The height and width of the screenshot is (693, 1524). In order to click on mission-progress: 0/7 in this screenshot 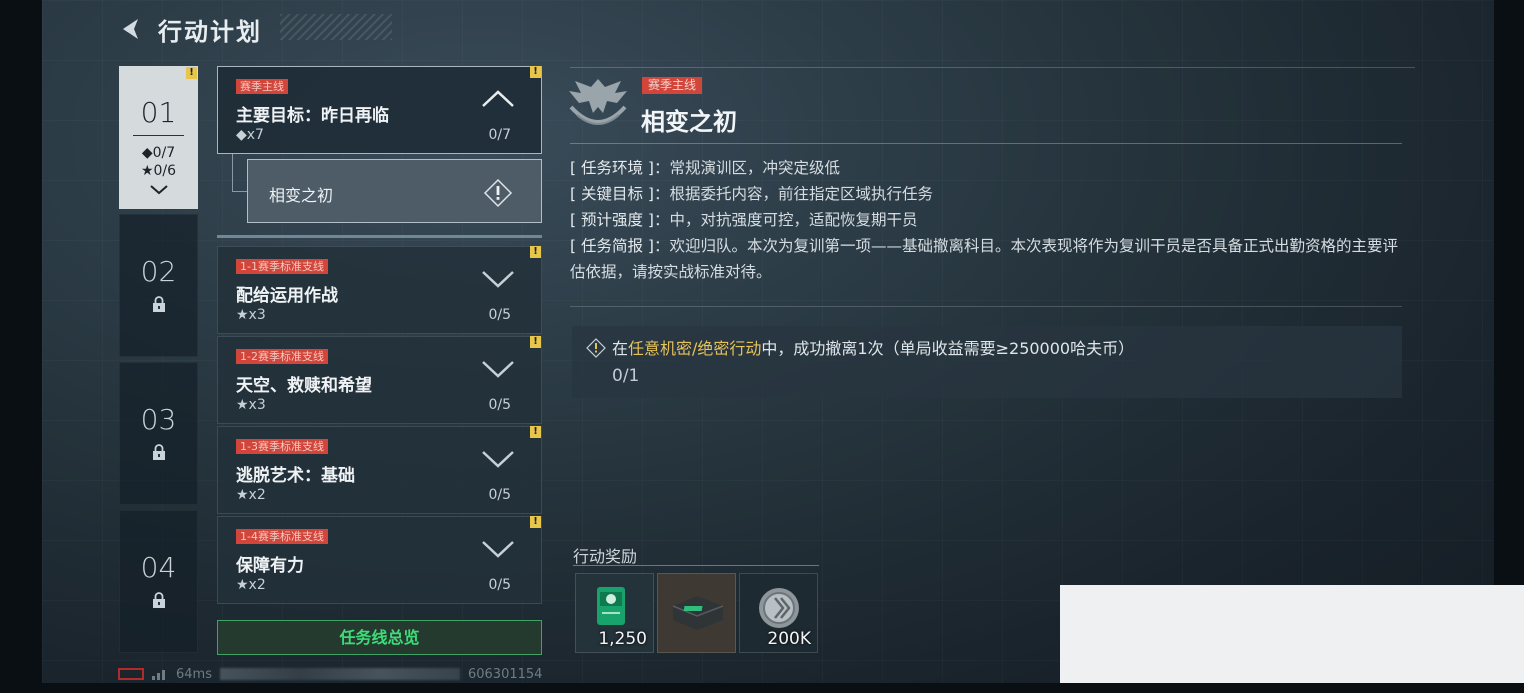, I will do `click(499, 135)`.